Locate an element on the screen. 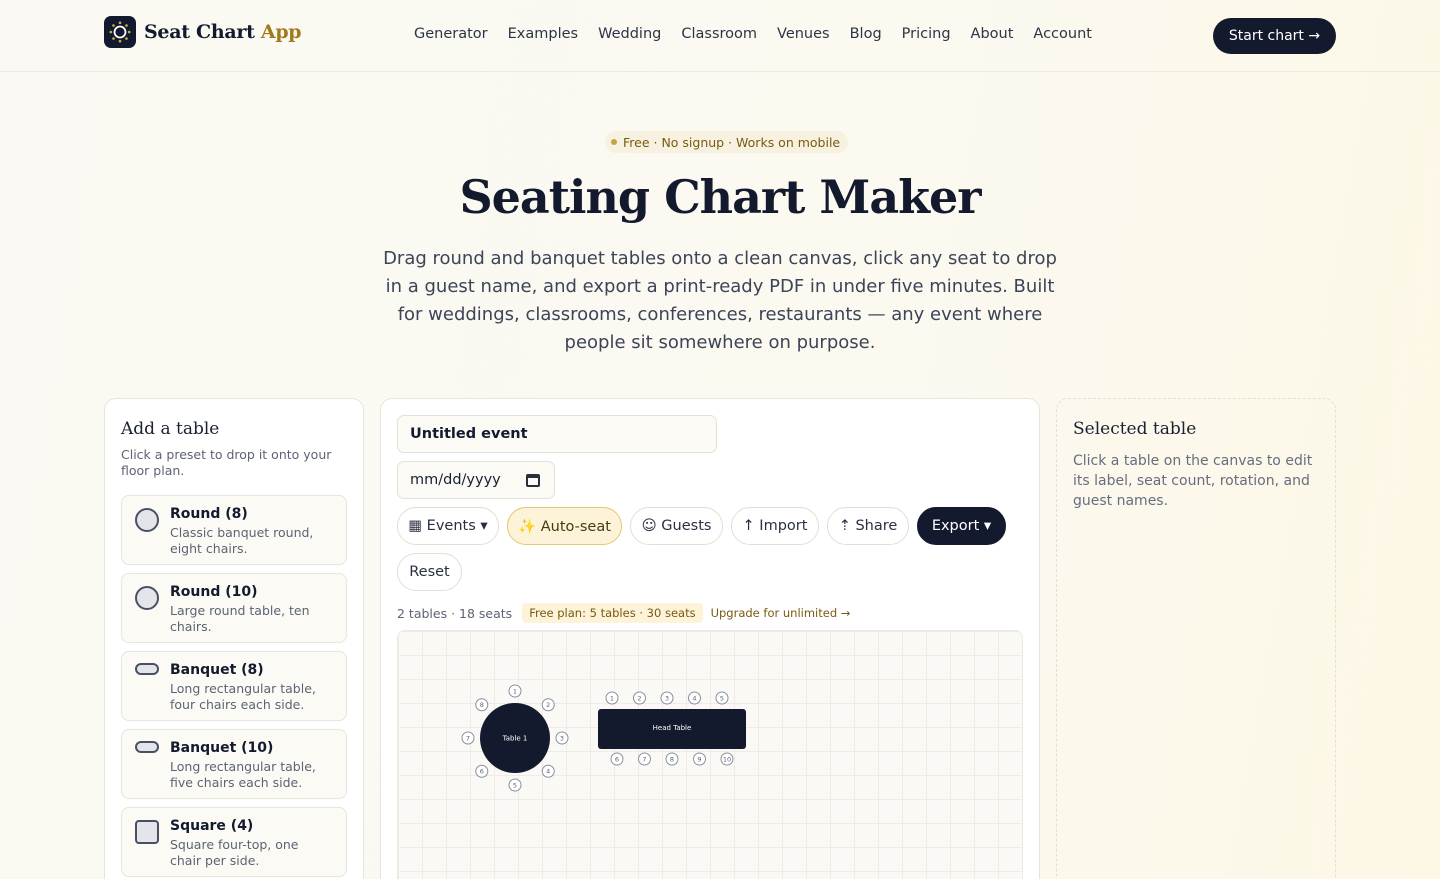 This screenshot has height=879, width=1440. event-date-field: mm/dd/yyyy is located at coordinates (476, 480).